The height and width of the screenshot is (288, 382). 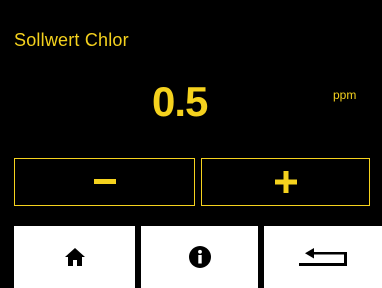 I want to click on plus-icon, so click(x=285, y=182).